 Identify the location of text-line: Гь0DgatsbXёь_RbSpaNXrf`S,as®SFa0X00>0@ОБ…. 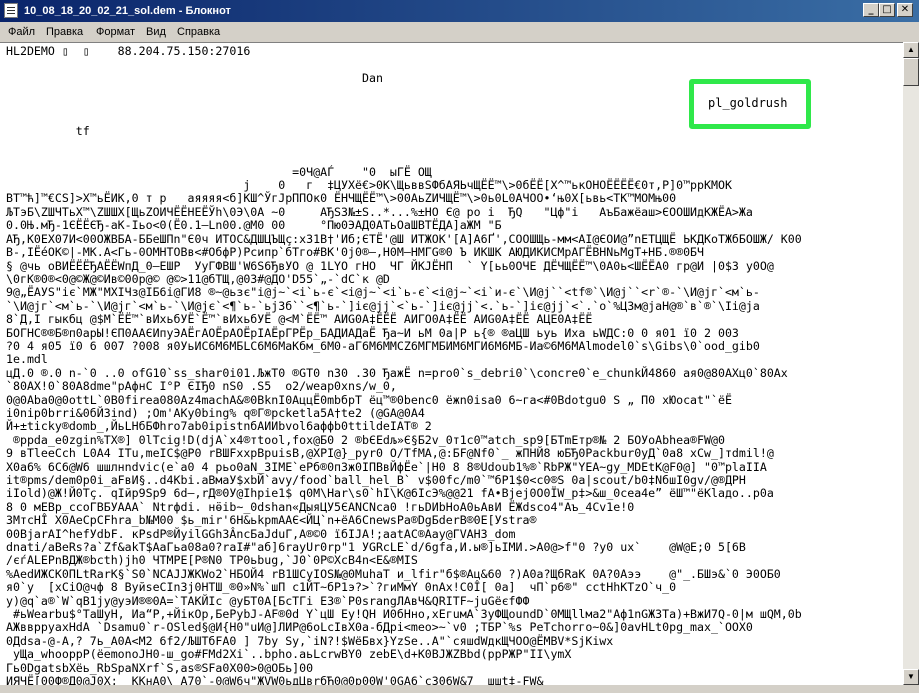
(160, 667).